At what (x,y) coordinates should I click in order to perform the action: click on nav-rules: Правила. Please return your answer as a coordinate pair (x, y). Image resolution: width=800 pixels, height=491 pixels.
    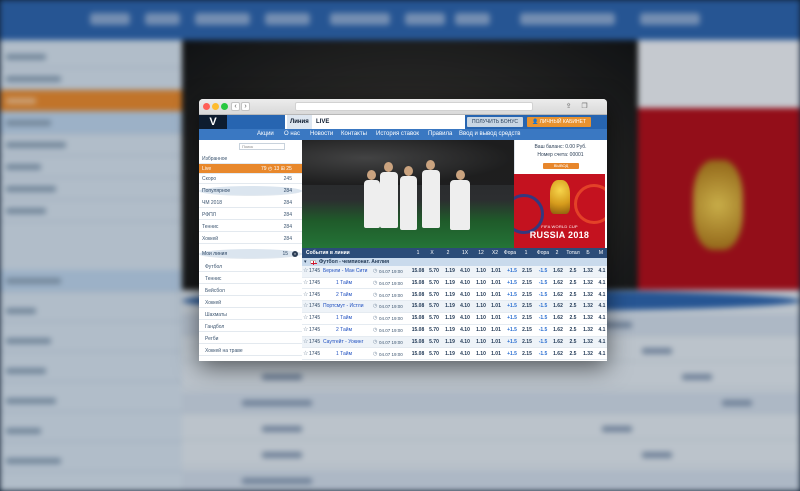
    Looking at the image, I should click on (440, 134).